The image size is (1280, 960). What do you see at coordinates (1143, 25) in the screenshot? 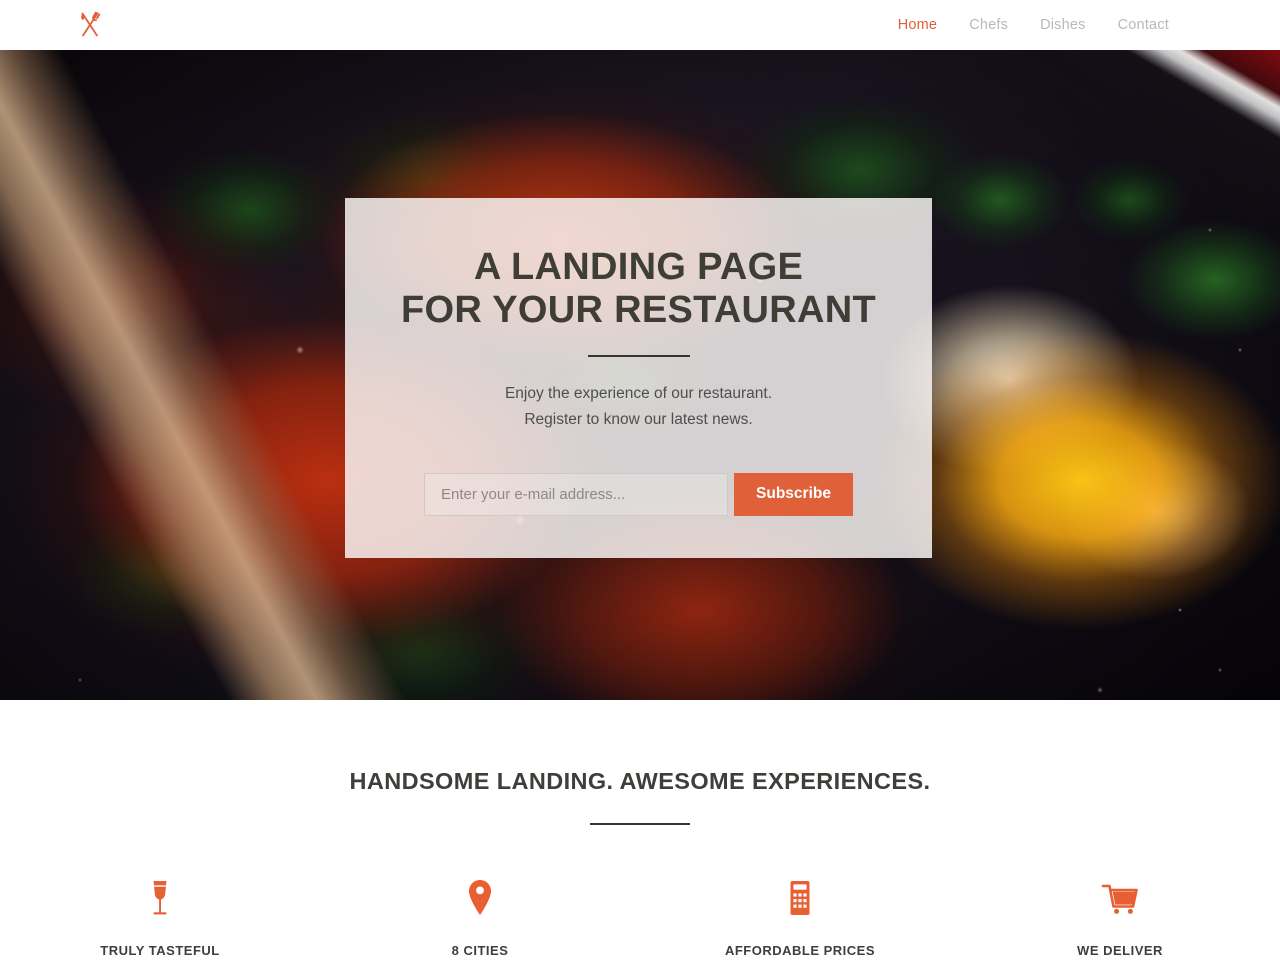
I see `nav-link-contact: Contact` at bounding box center [1143, 25].